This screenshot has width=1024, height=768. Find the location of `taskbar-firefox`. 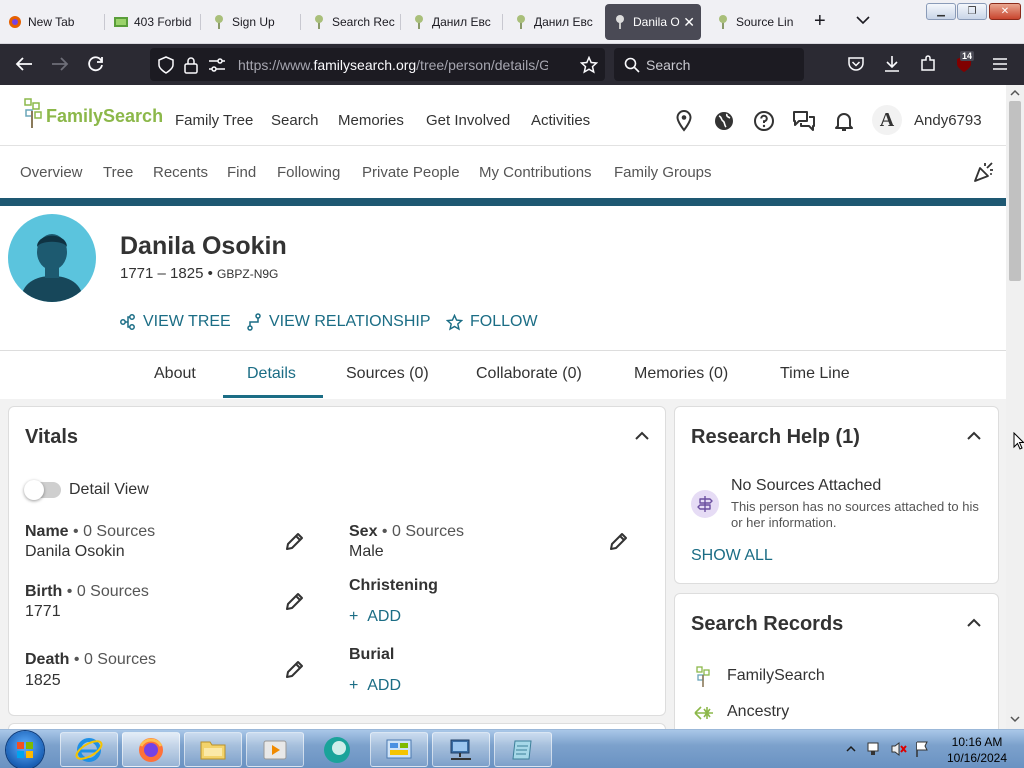

taskbar-firefox is located at coordinates (151, 749).